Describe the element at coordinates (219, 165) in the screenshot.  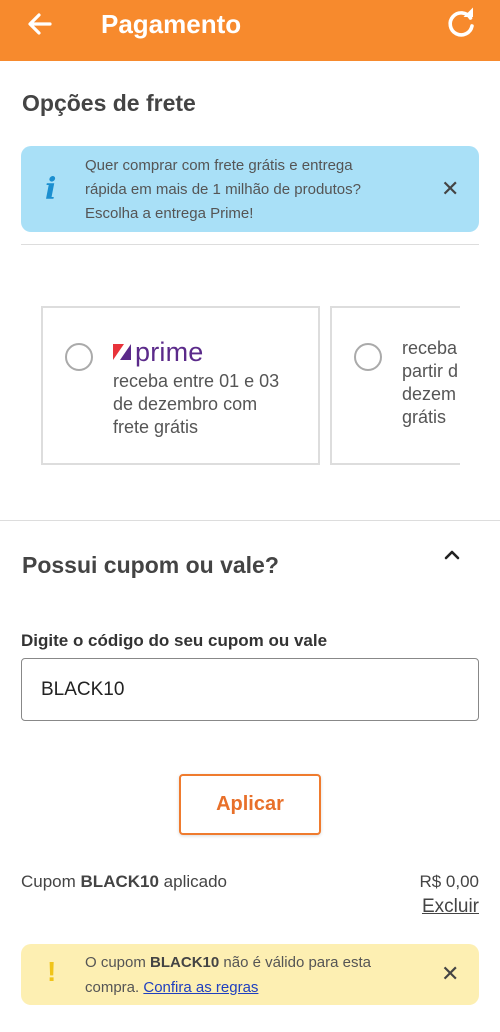
I see `info-line: Quer comprar com frete grátis e entrega` at that location.